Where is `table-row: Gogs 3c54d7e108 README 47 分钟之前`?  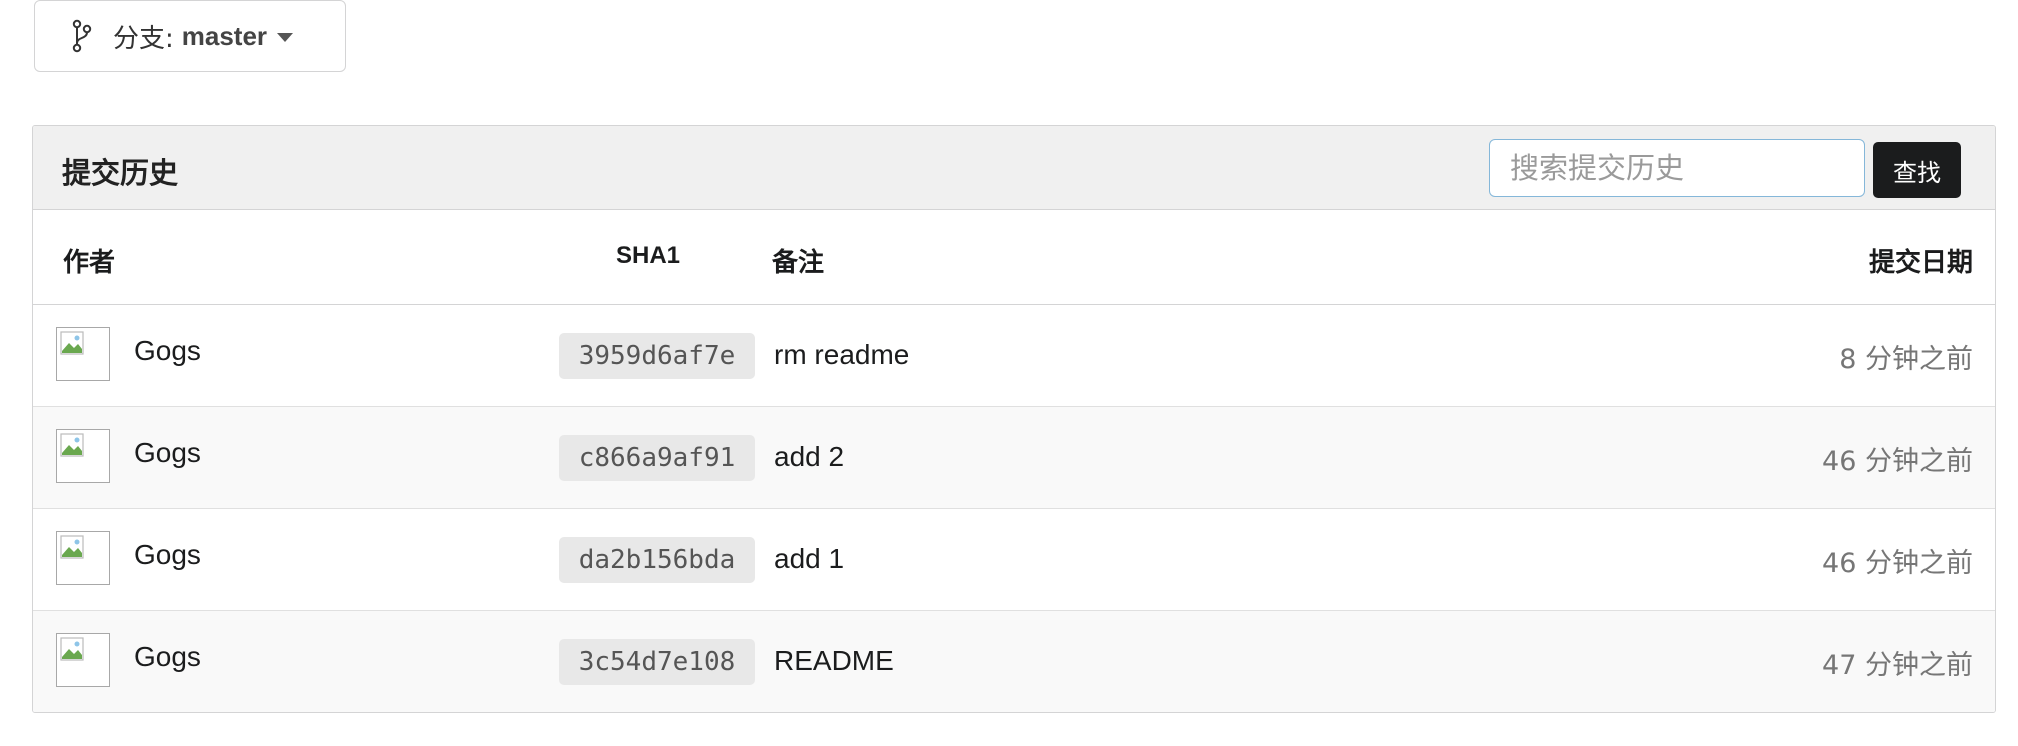
table-row: Gogs 3c54d7e108 README 47 分钟之前 is located at coordinates (1014, 661).